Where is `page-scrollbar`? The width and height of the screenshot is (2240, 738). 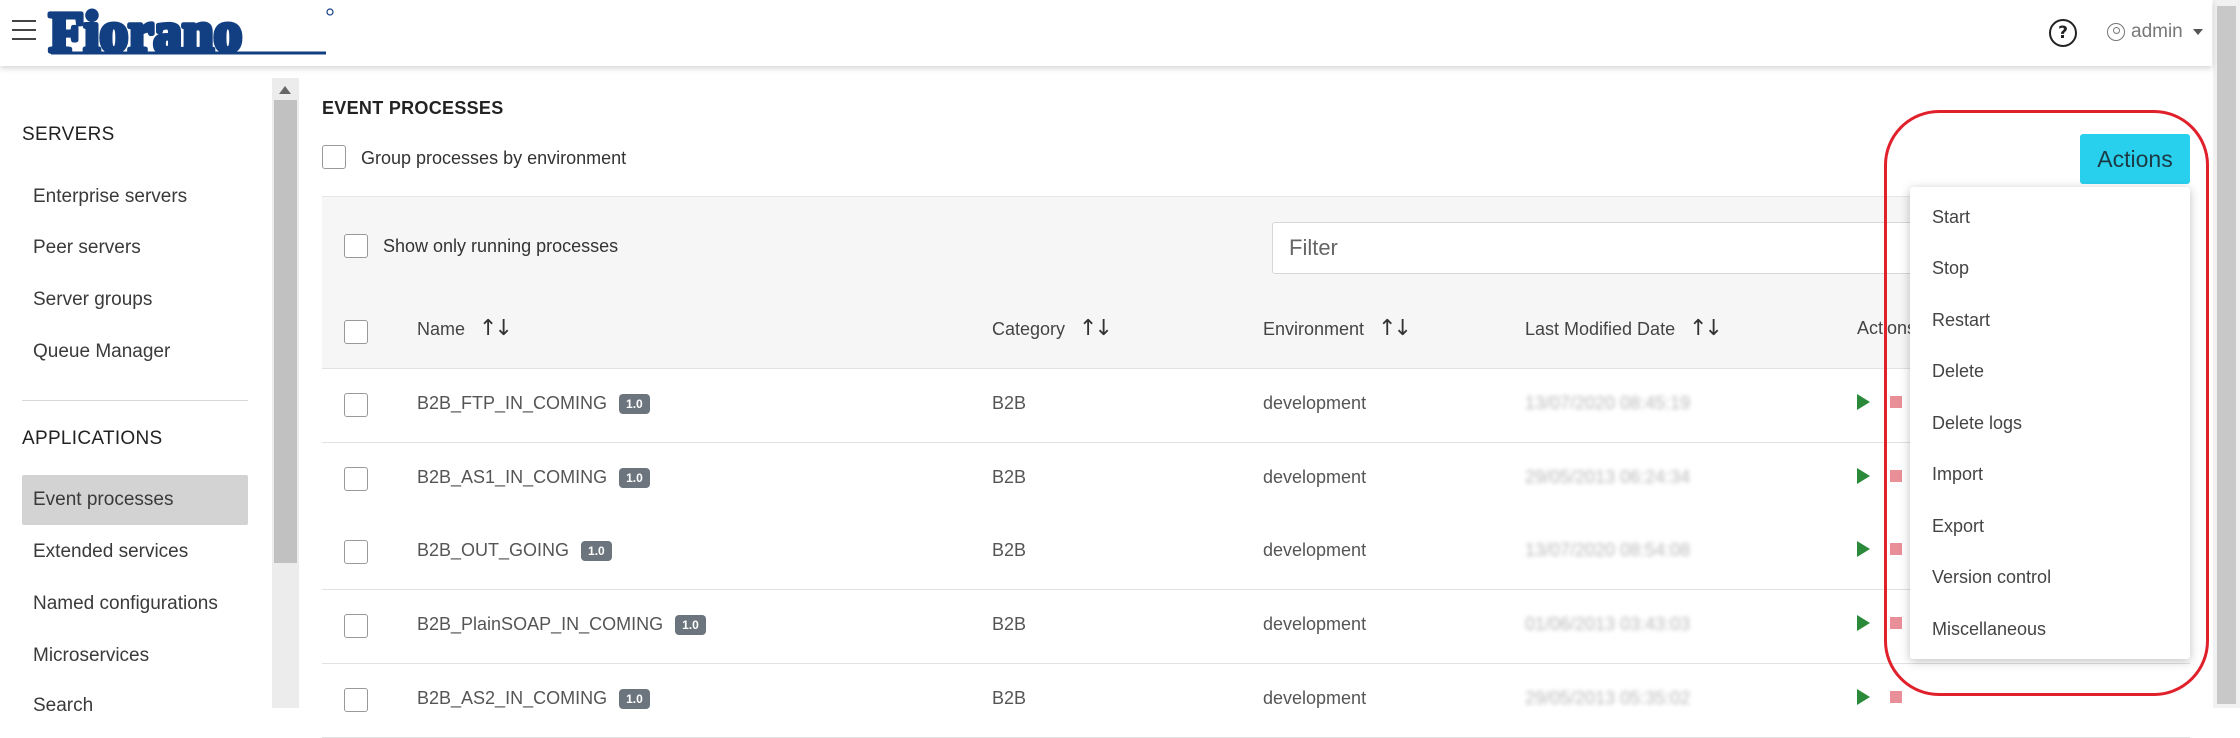 page-scrollbar is located at coordinates (2226, 354).